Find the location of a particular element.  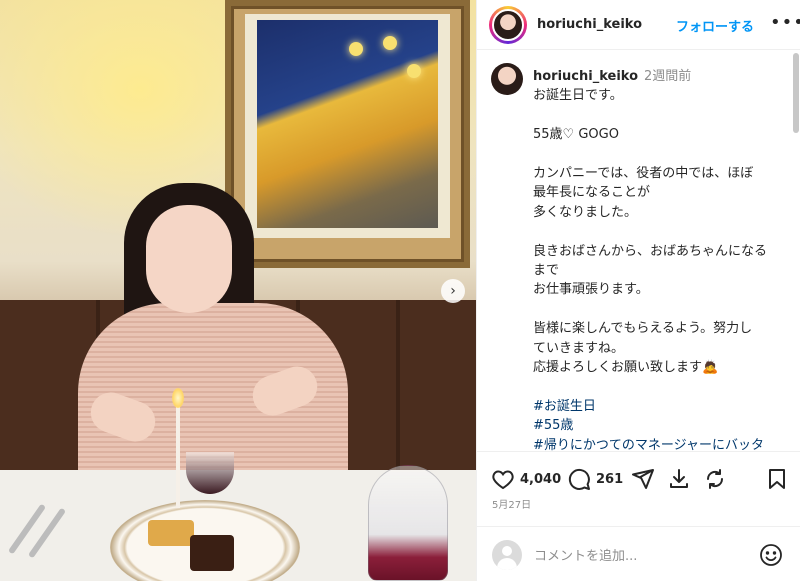

comment-count: 261 is located at coordinates (609, 479).